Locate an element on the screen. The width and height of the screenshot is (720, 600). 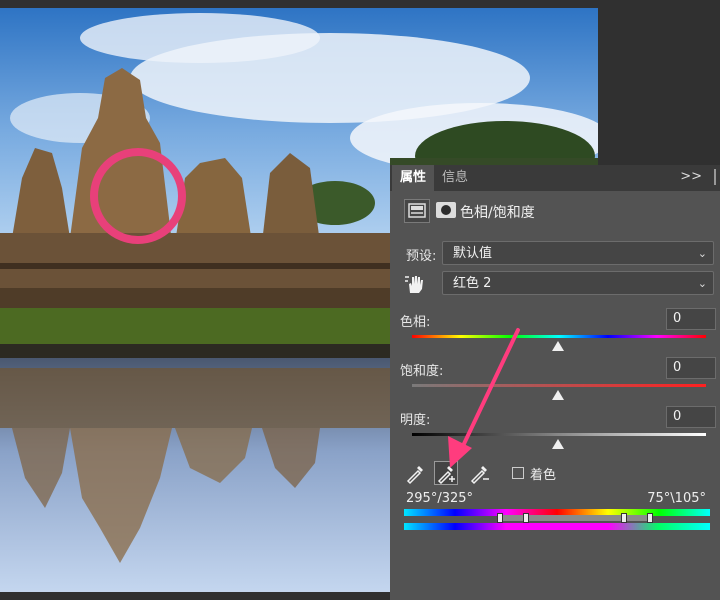
preset-value: 默认值 is located at coordinates (473, 253).